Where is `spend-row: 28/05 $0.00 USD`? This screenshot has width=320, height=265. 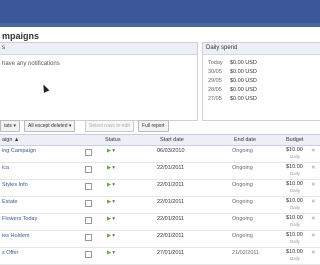
spend-row: 28/05 $0.00 USD is located at coordinates (261, 90).